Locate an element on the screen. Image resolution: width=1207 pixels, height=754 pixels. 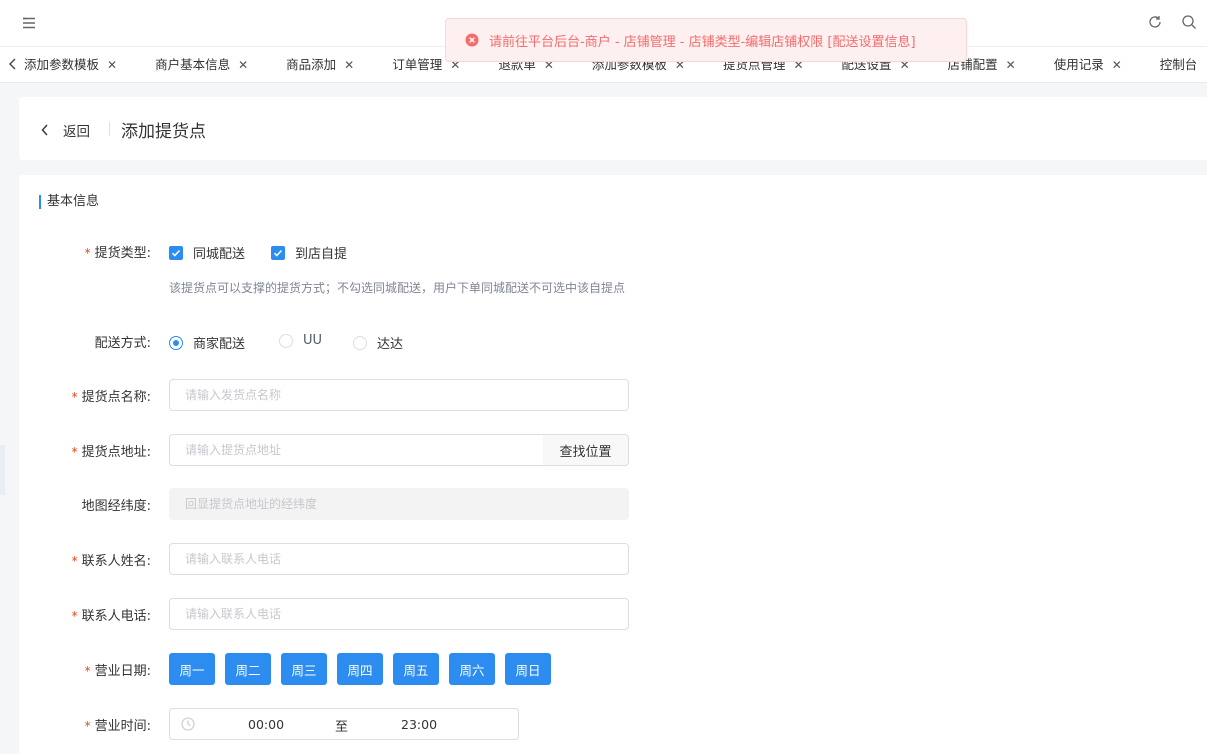
delivery-method-label: 配送方式: is located at coordinates (122, 343).